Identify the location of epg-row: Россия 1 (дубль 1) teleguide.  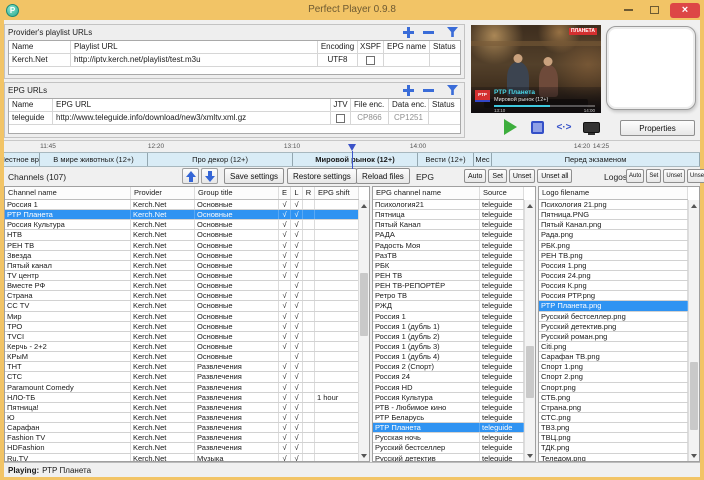
(448, 326).